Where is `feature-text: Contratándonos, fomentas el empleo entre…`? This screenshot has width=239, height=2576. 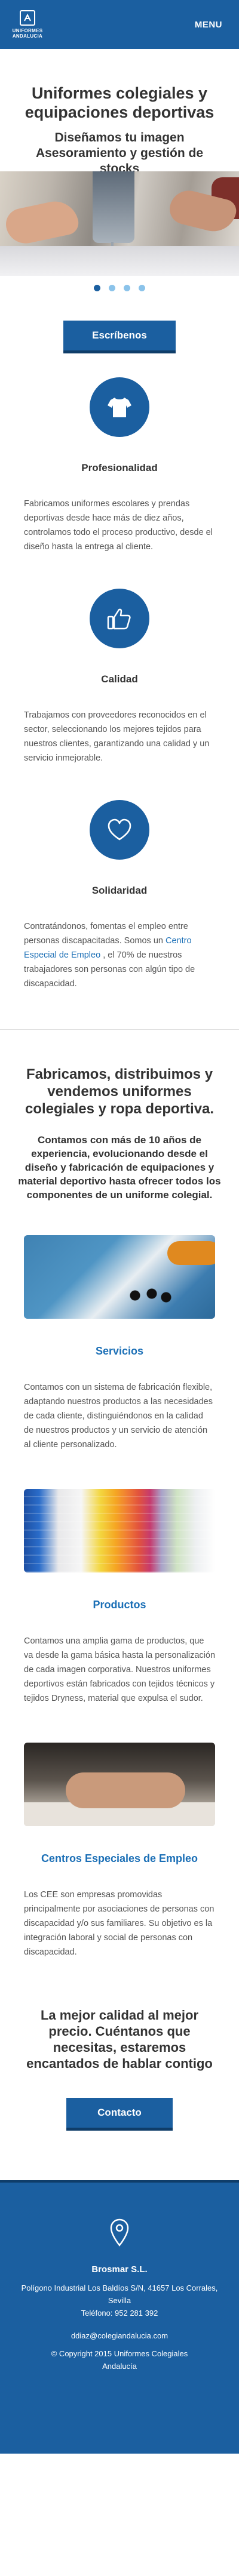
feature-text: Contratándonos, fomentas el empleo entre… is located at coordinates (119, 955).